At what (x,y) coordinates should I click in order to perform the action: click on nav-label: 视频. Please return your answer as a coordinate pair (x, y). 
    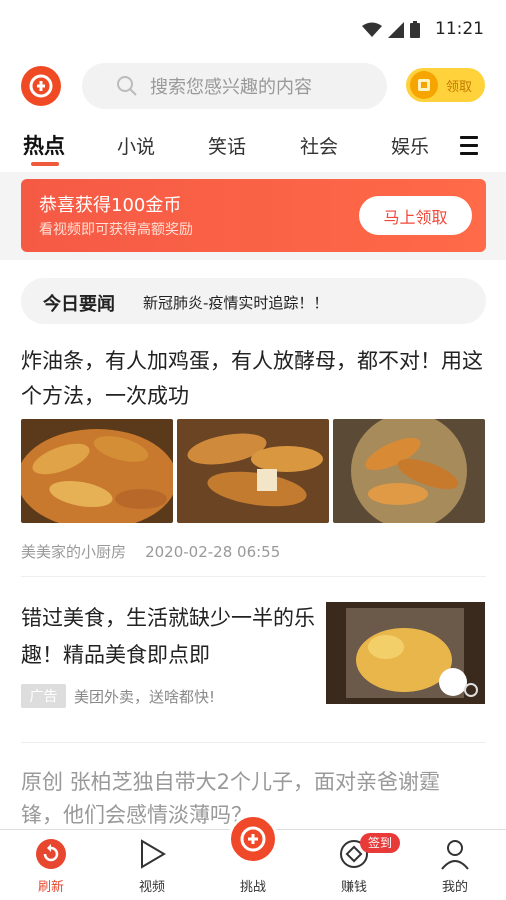
    Looking at the image, I should click on (151, 887).